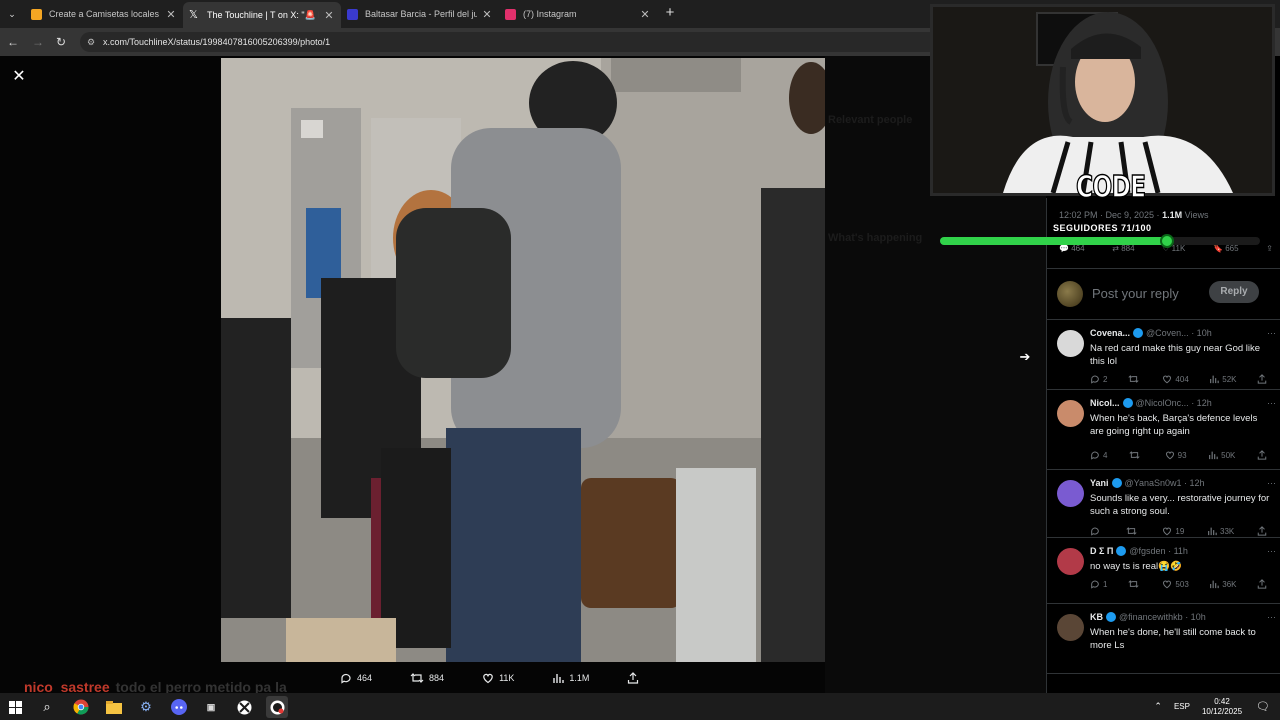  Describe the element at coordinates (1269, 248) in the screenshot. I see `share-icon: ⇪` at that location.